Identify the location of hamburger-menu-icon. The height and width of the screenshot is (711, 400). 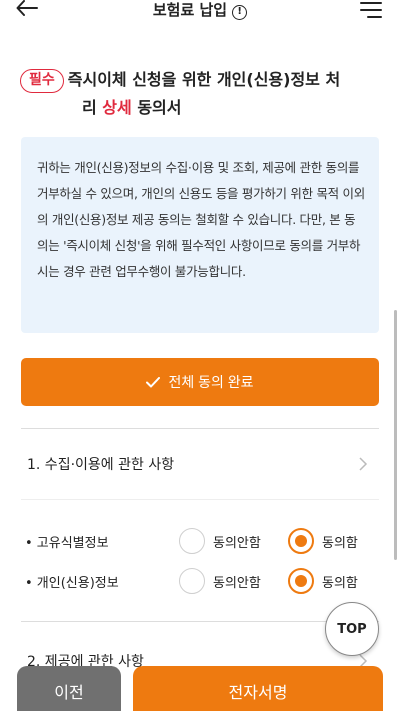
(371, 10).